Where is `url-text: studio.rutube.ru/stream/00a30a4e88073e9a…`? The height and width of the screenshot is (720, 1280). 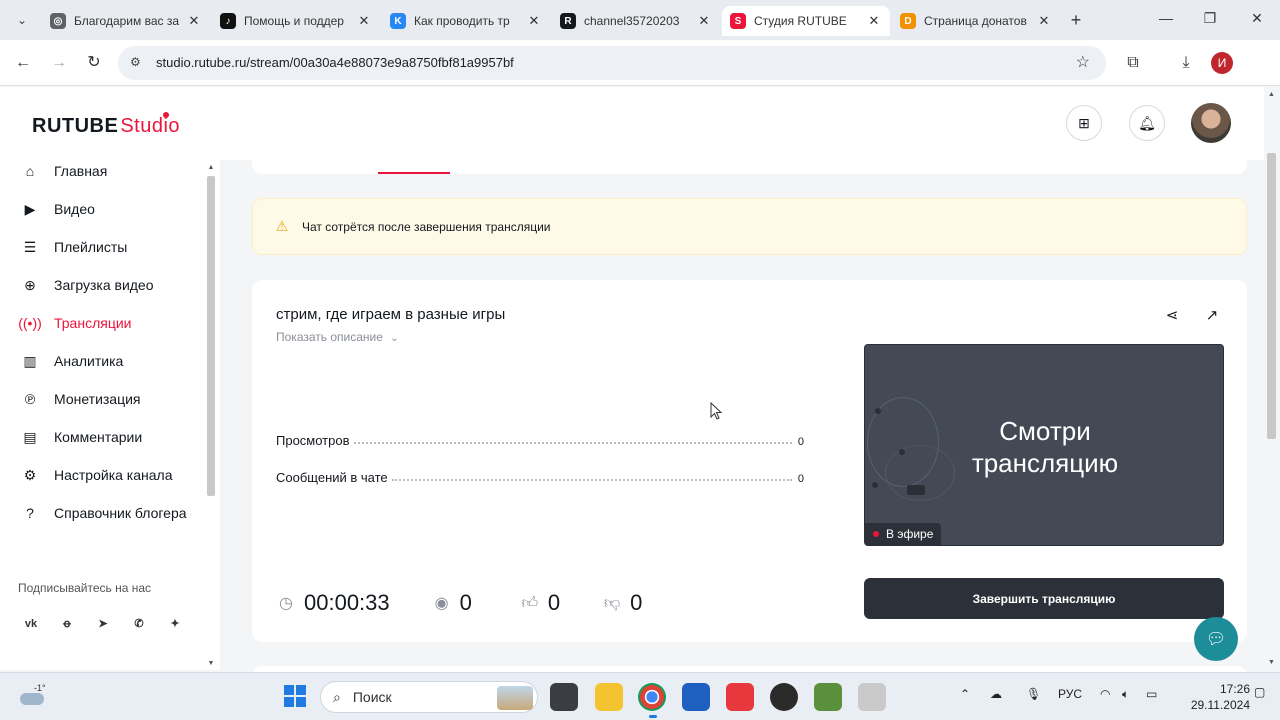
url-text: studio.rutube.ru/stream/00a30a4e88073e9a… is located at coordinates (335, 62).